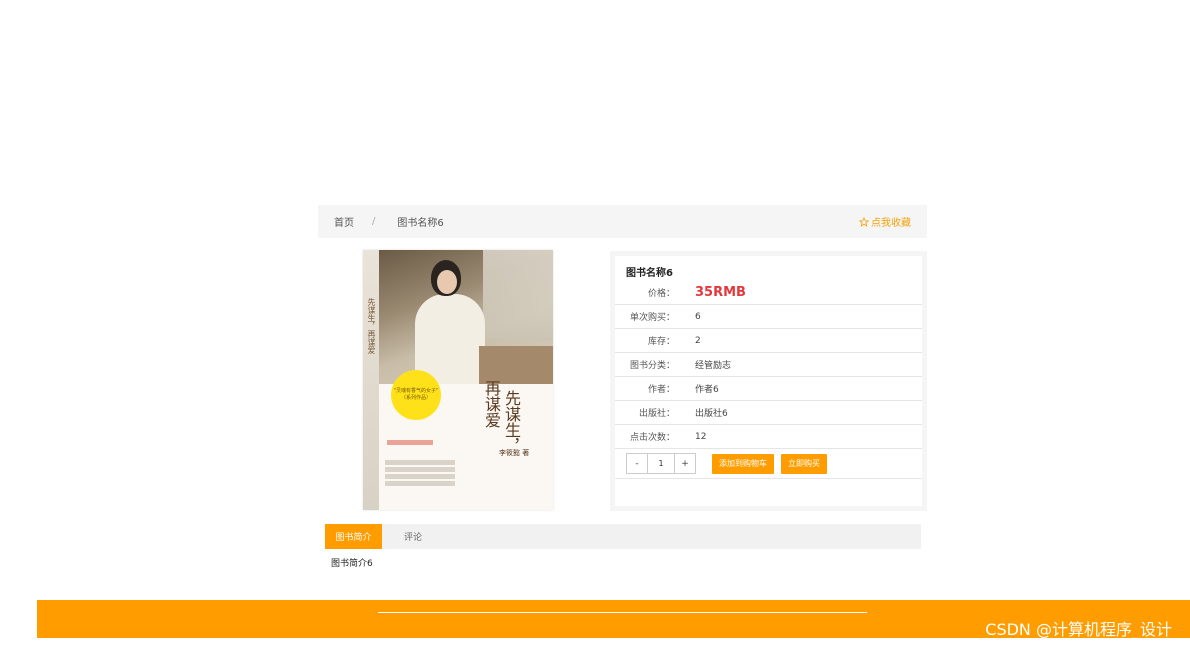  Describe the element at coordinates (720, 292) in the screenshot. I see `price-value: 35RMB` at that location.